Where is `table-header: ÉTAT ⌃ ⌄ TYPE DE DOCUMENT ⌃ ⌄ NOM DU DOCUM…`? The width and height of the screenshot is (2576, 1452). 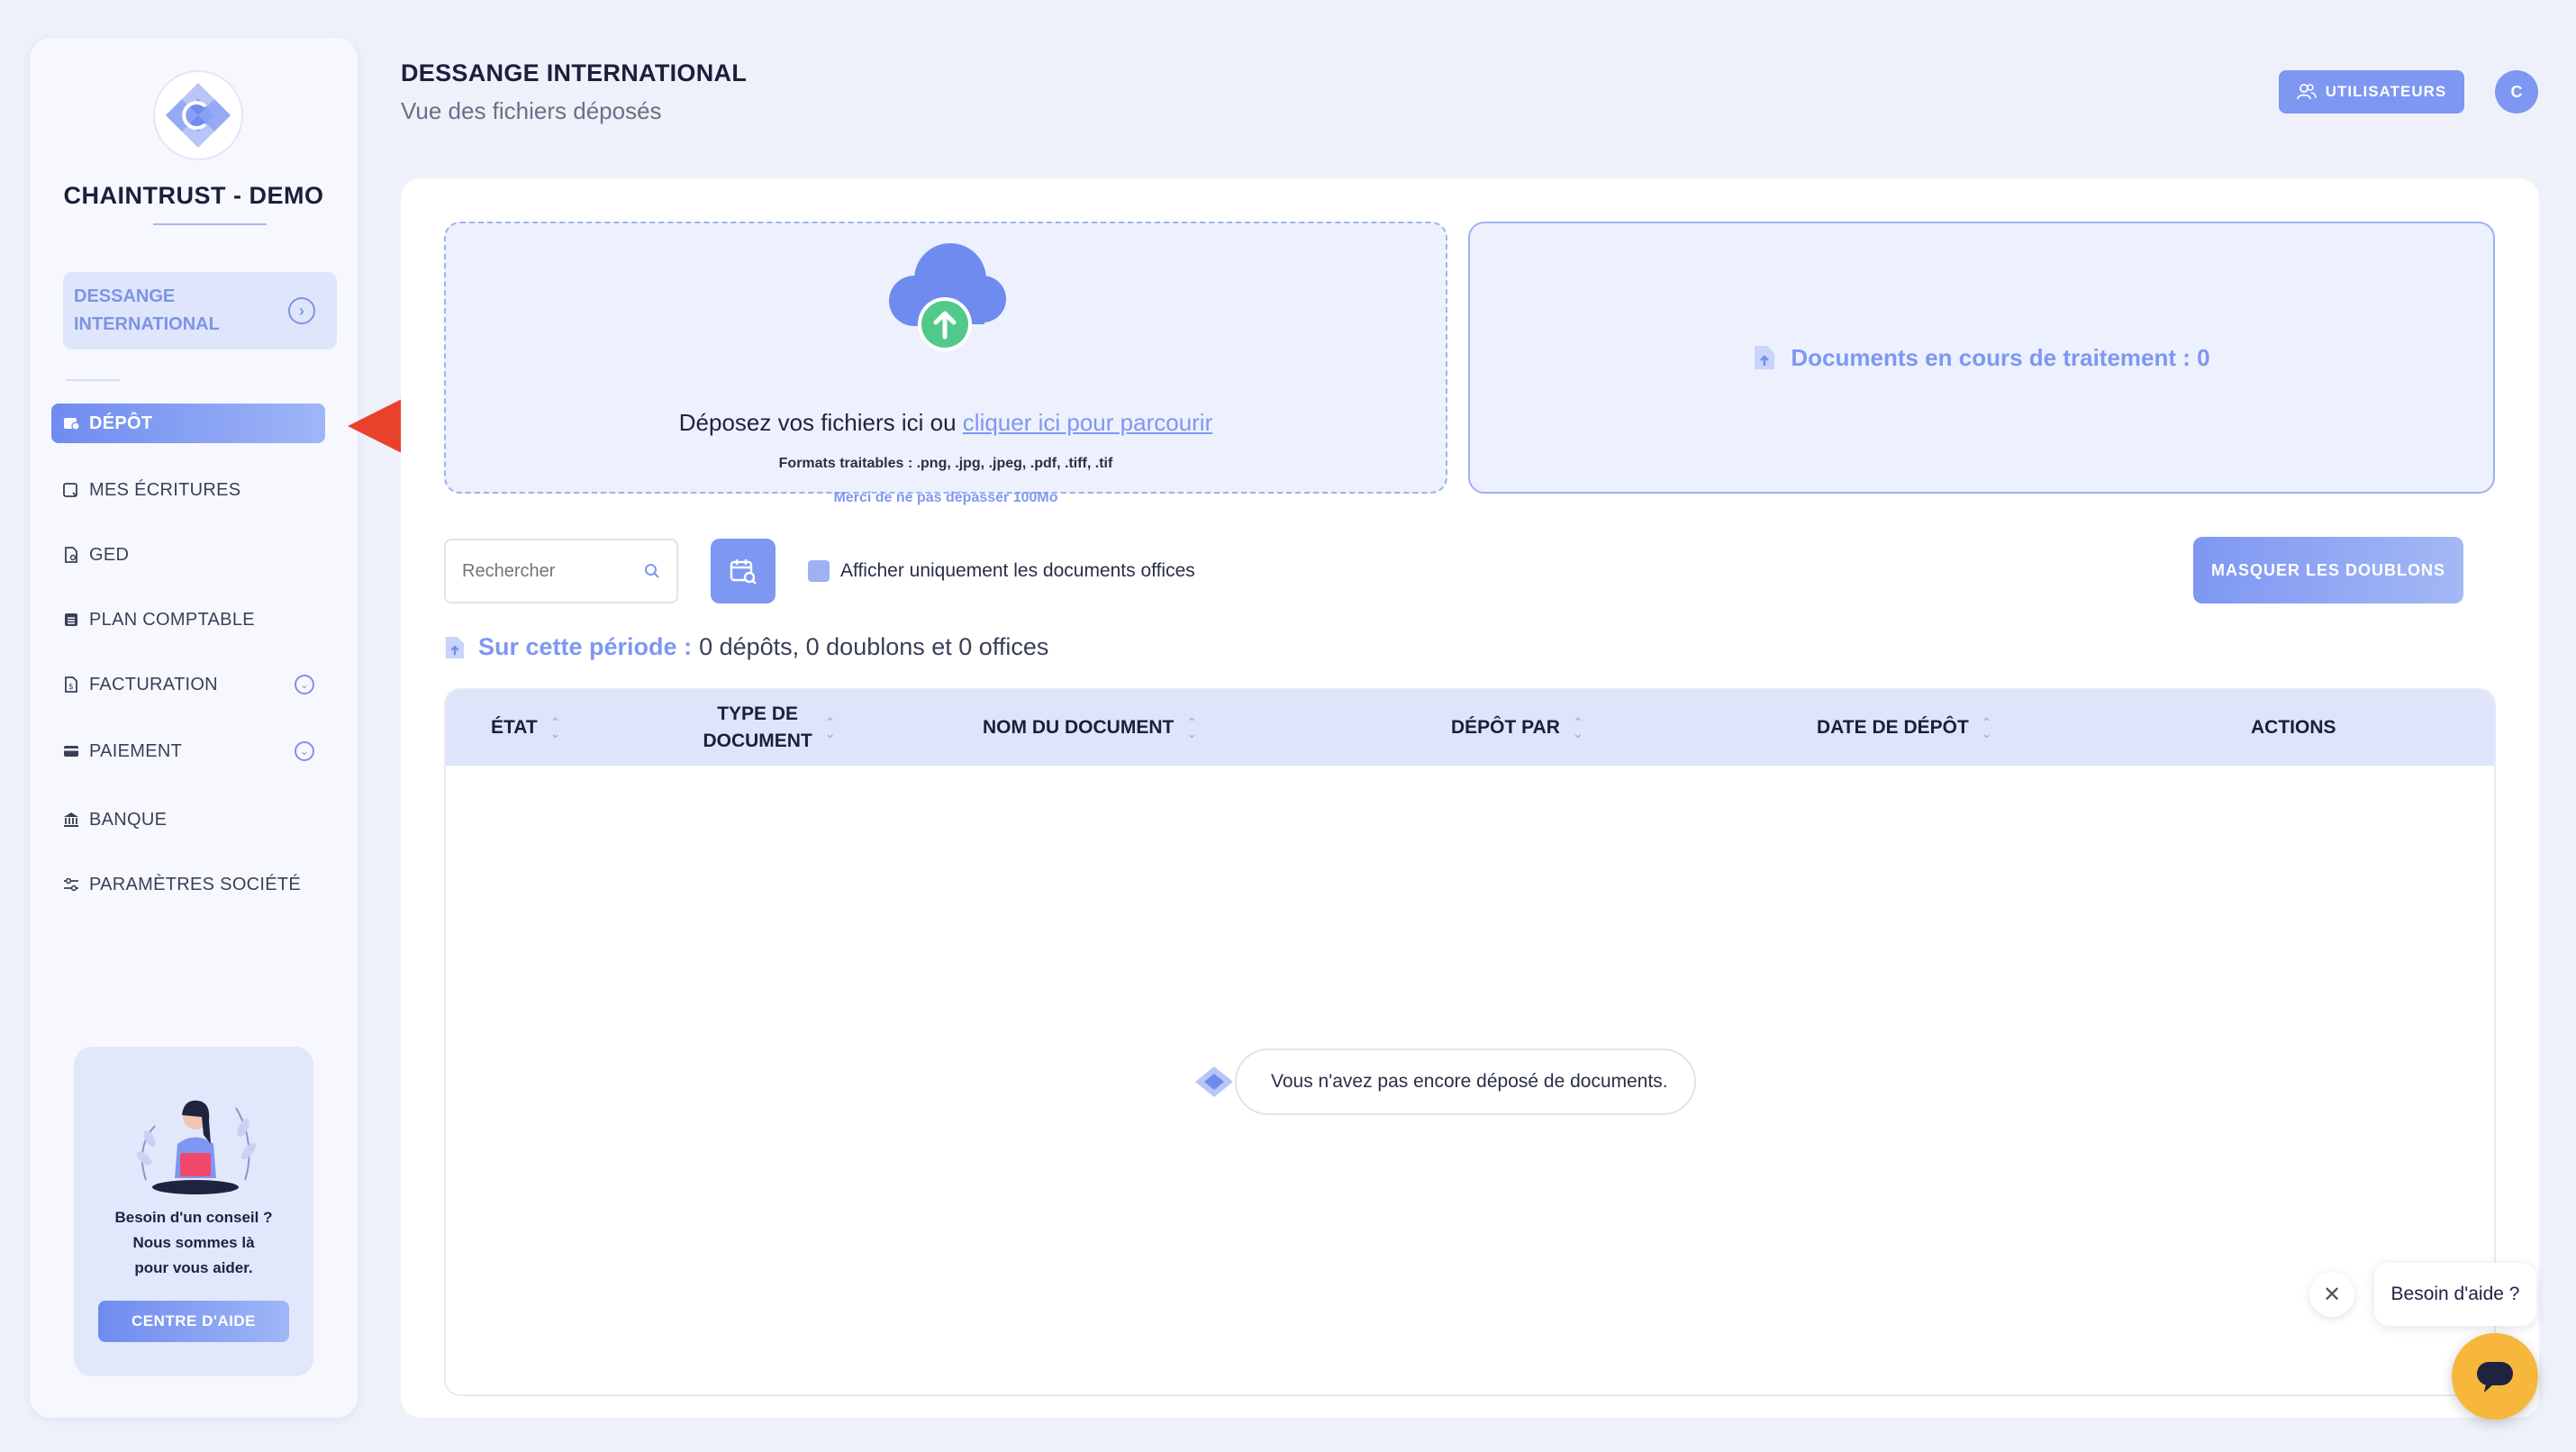
table-header: ÉTAT ⌃ ⌄ TYPE DE DOCUMENT ⌃ ⌄ NOM DU DOCUM… is located at coordinates (1470, 728).